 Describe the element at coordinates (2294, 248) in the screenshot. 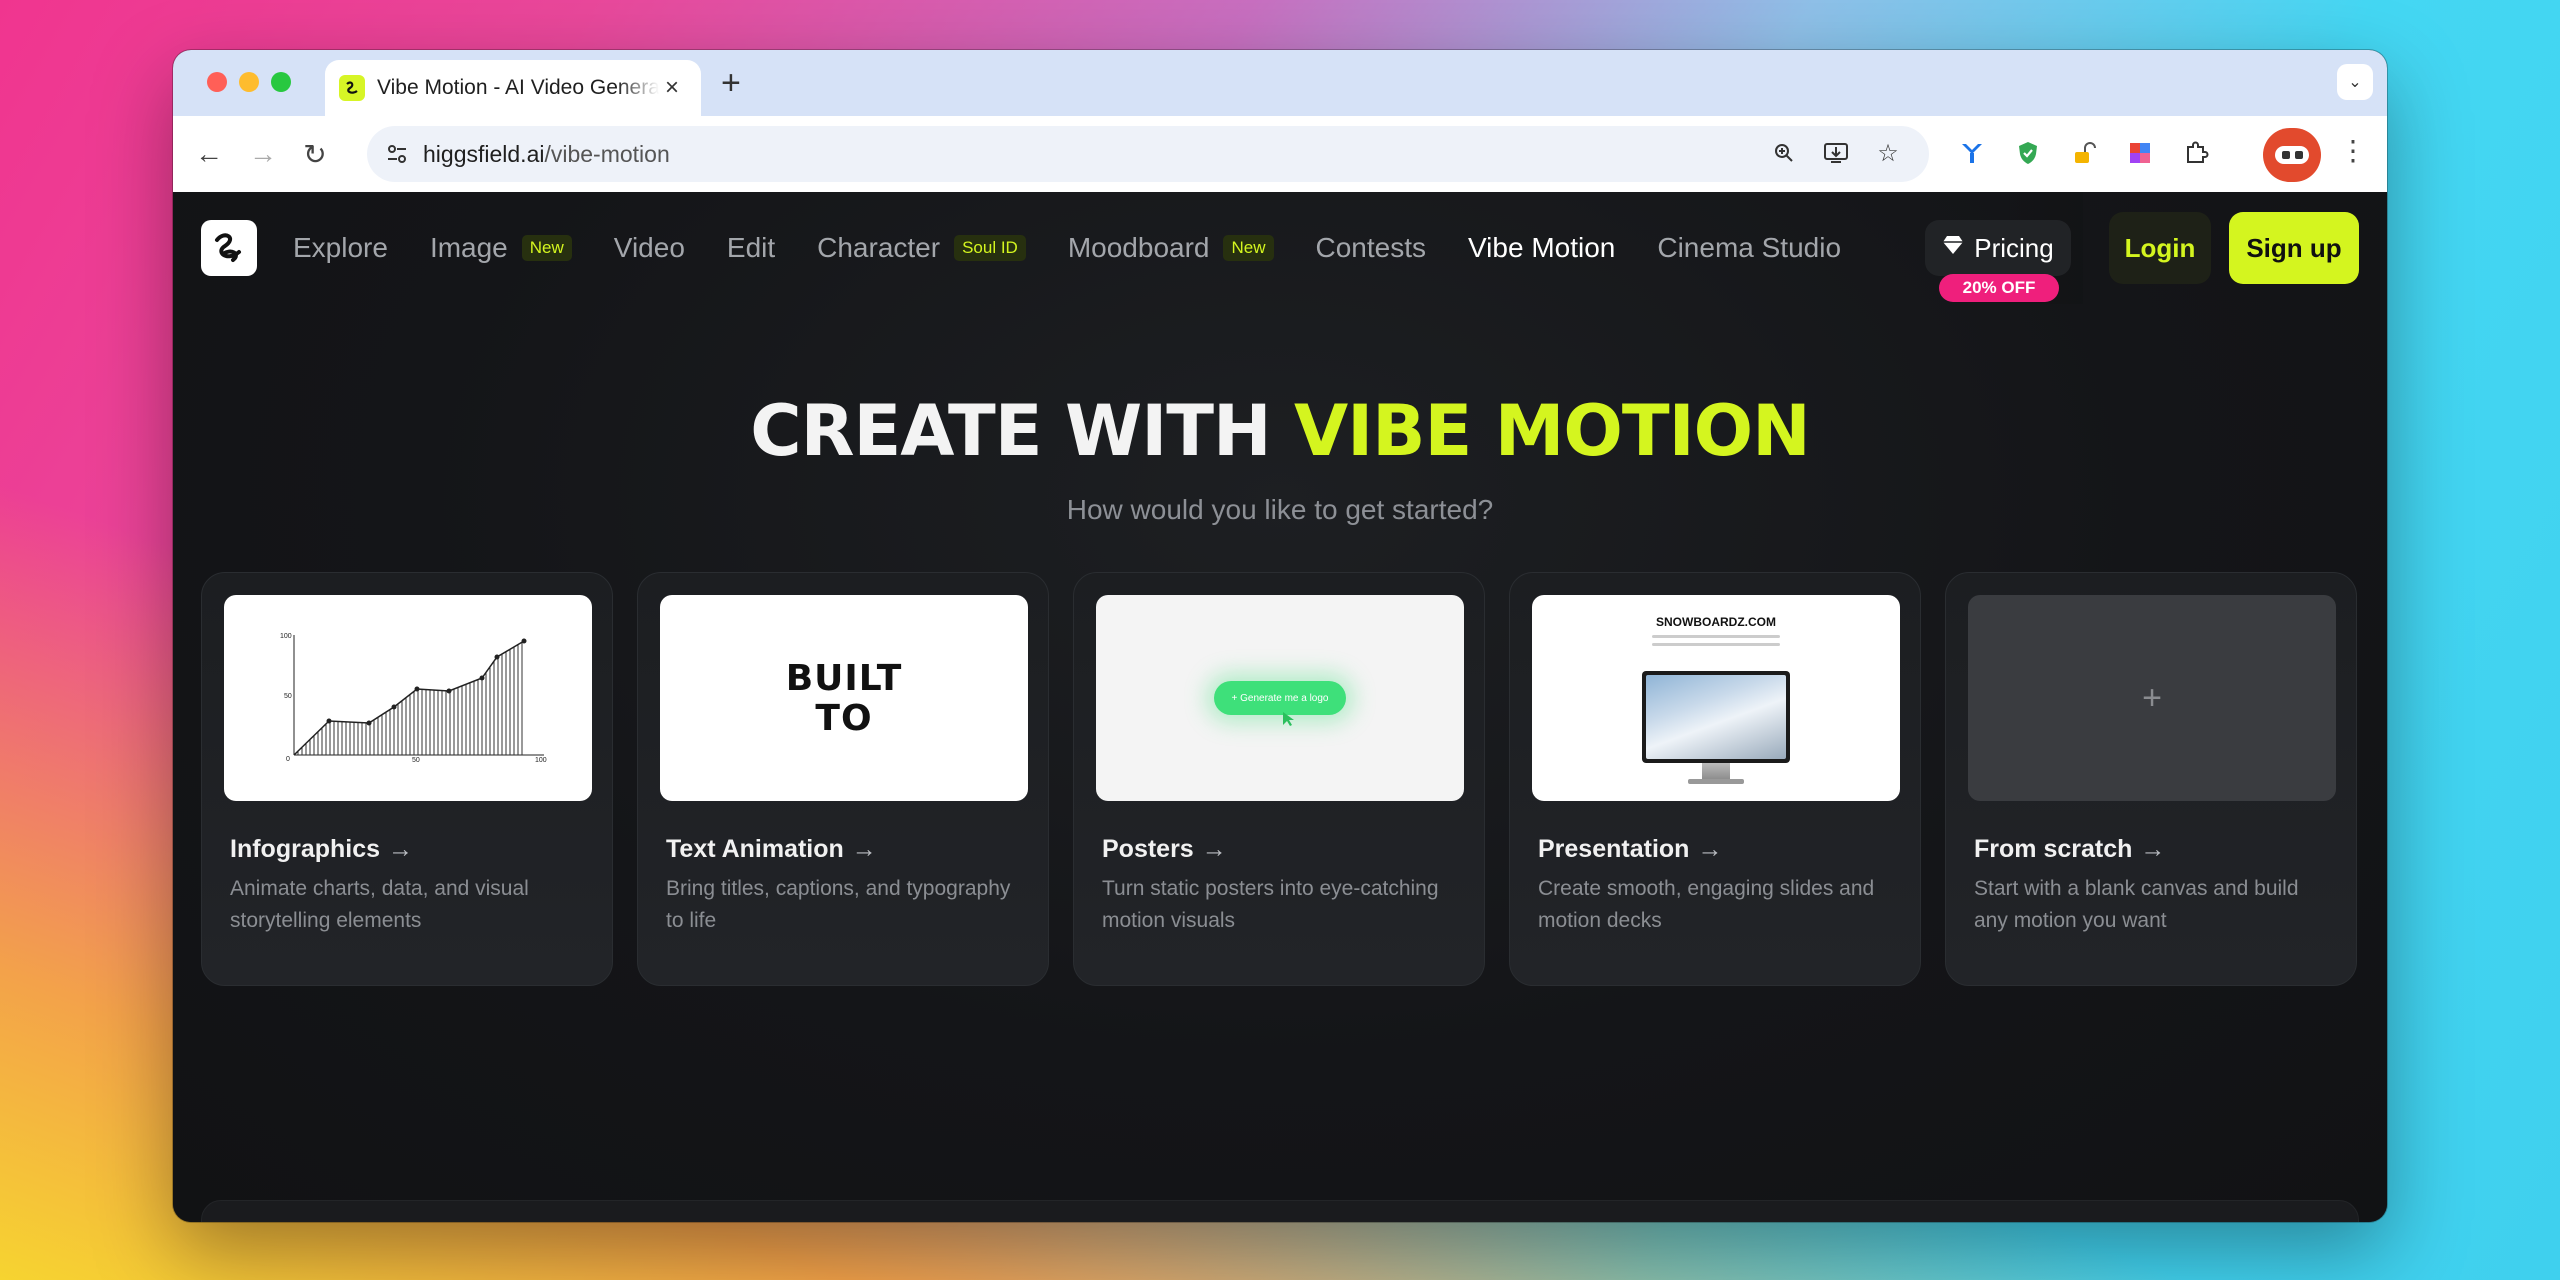

I see `signup-button: Sign up` at that location.